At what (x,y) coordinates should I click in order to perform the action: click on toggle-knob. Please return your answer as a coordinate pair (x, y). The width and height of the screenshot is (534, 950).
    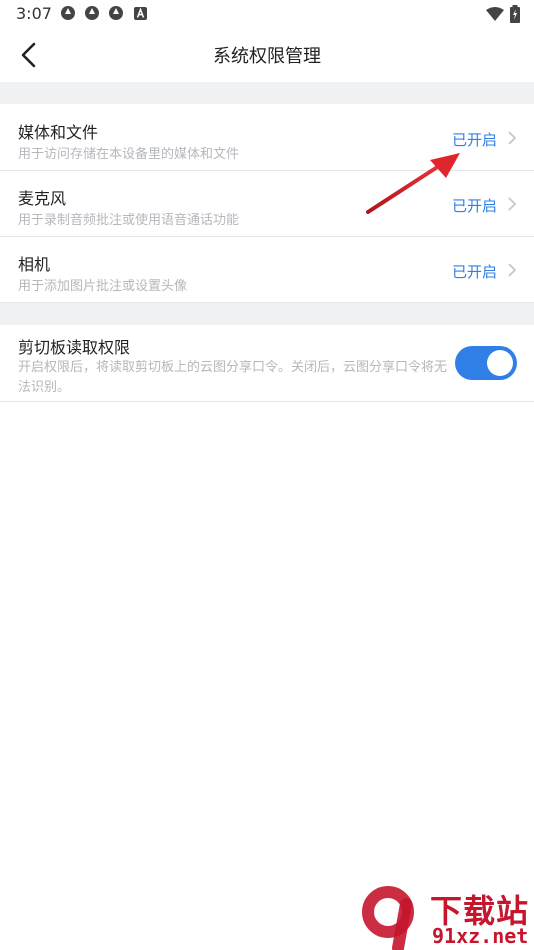
    Looking at the image, I should click on (500, 363).